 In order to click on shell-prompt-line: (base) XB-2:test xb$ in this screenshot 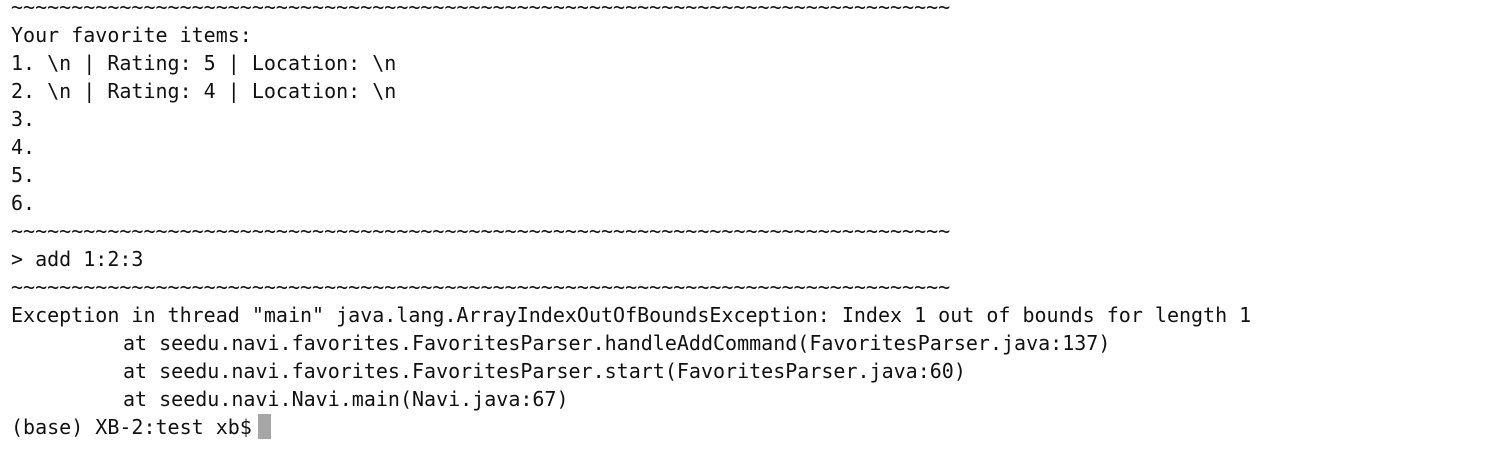, I will do `click(631, 427)`.